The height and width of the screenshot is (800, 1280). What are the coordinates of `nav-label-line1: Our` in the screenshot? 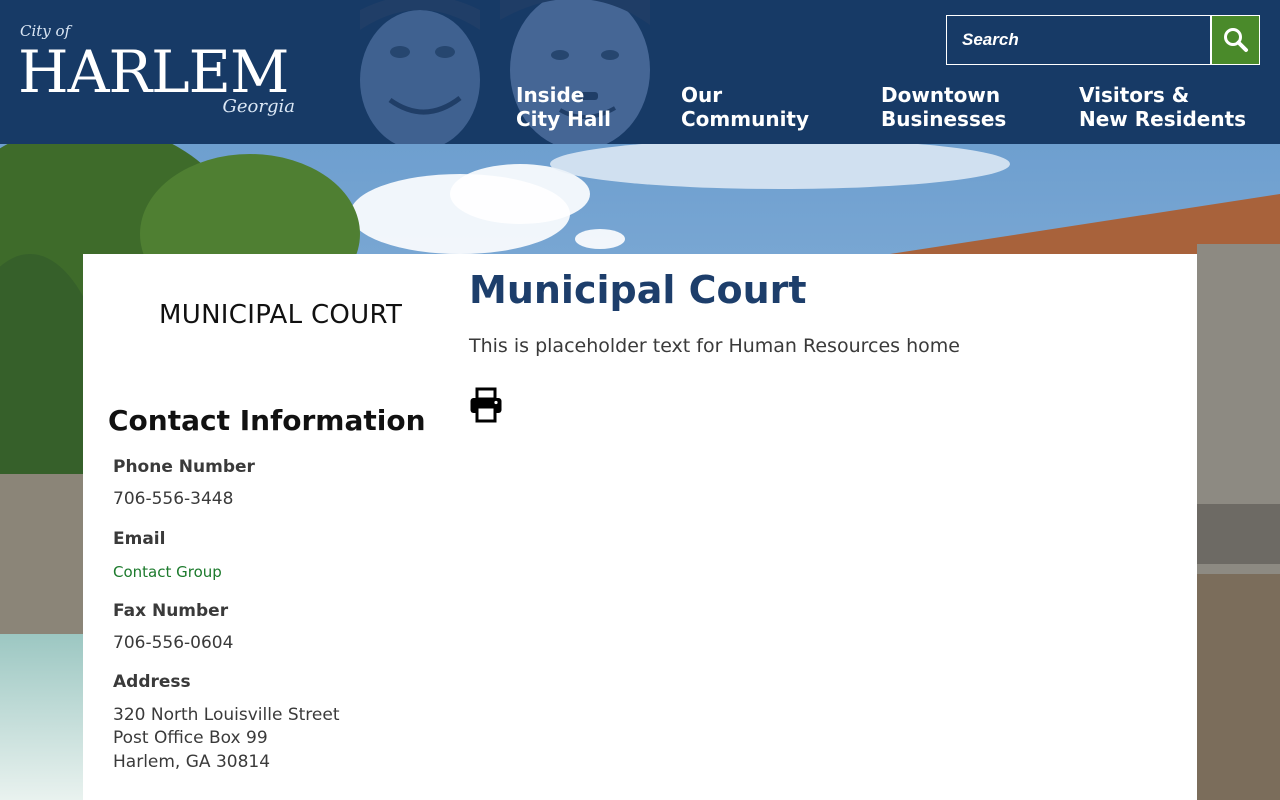 It's located at (702, 95).